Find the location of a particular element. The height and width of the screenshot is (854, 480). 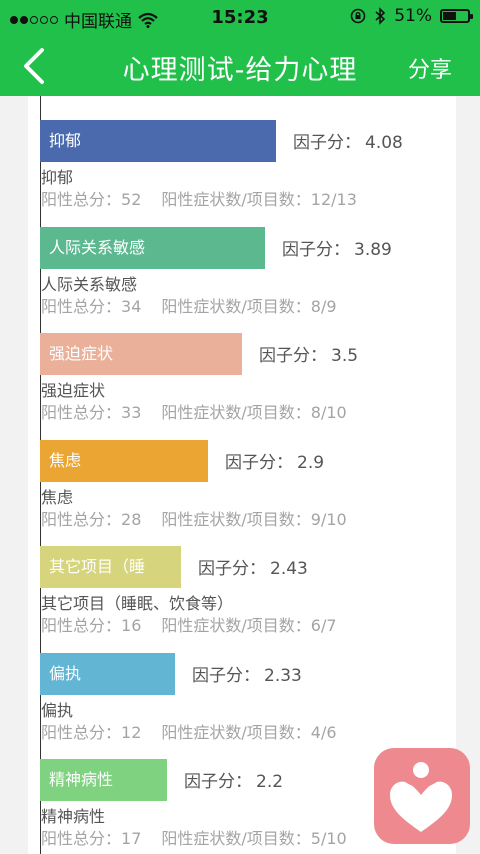

factor-name: 其它项目（睡眠、饮食等） is located at coordinates (137, 603).